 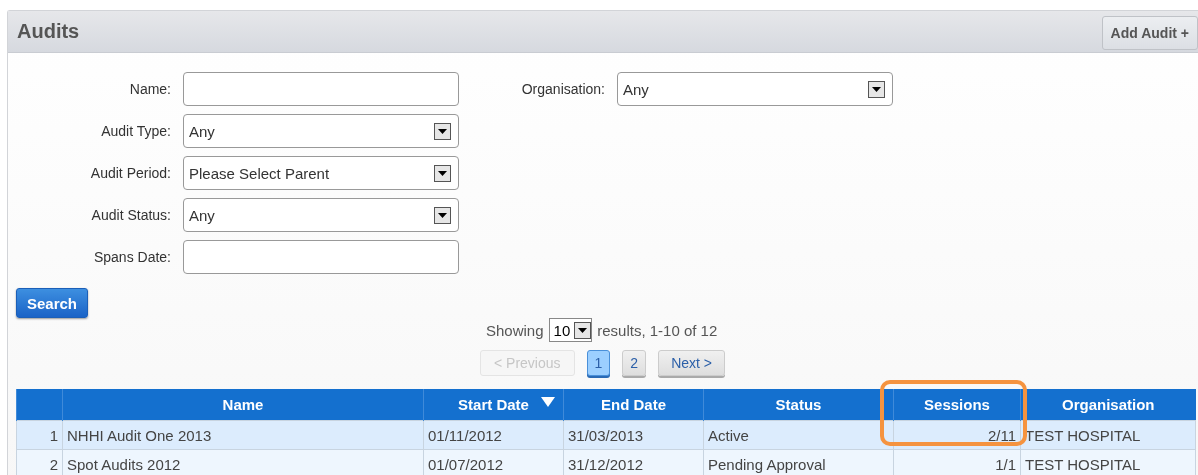 I want to click on column-header: Organisation, so click(x=1108, y=405).